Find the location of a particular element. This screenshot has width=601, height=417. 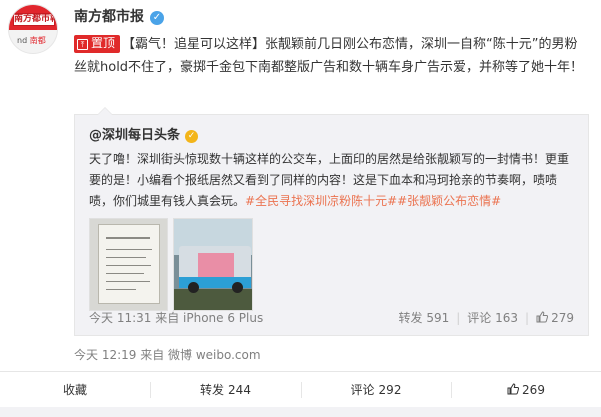

avatar-sub-prefix: nd is located at coordinates (22, 40).